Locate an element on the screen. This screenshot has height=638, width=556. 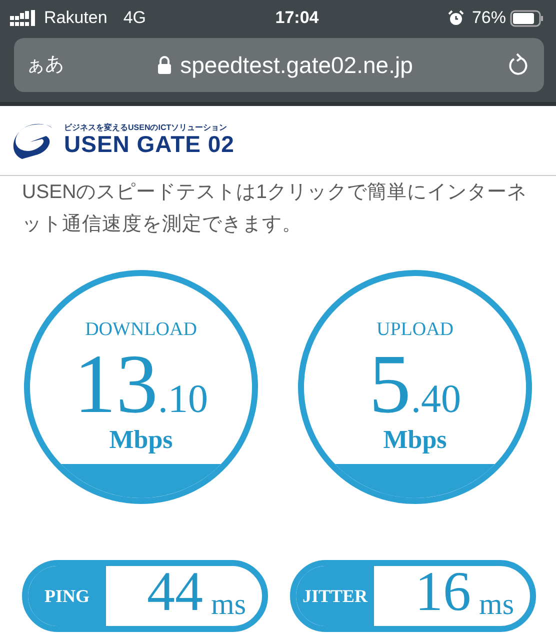
network-type: 4G is located at coordinates (134, 18).